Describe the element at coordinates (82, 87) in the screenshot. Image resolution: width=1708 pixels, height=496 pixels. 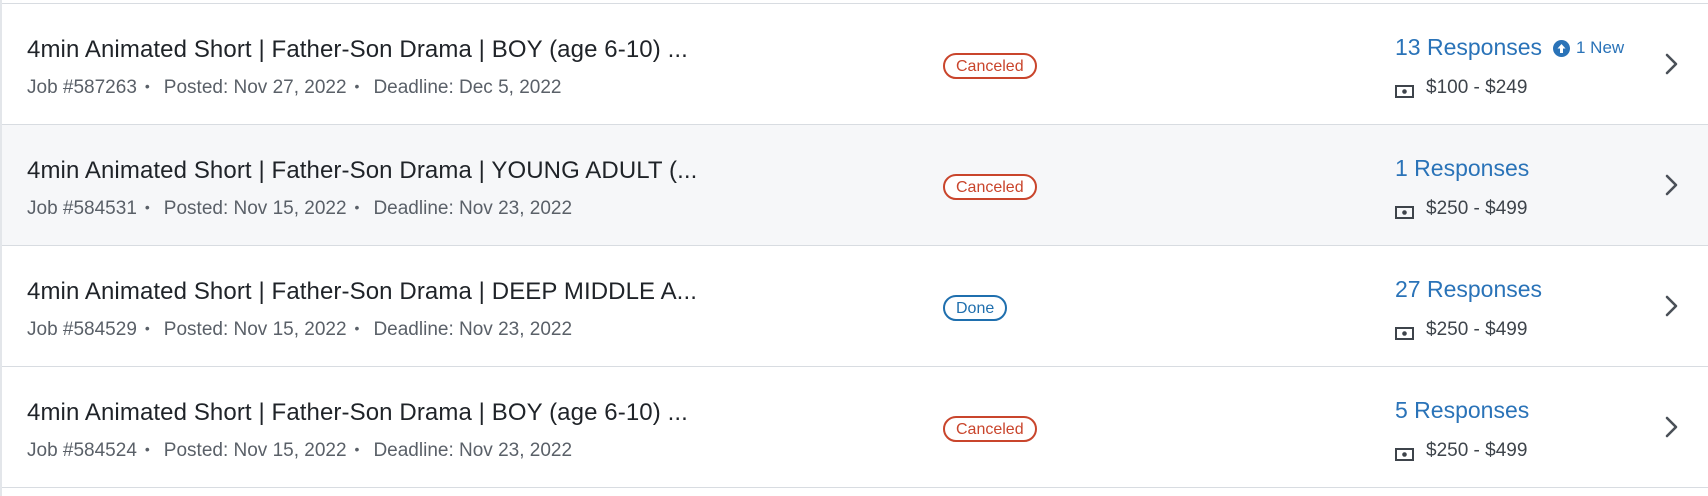
I see `job-number: Job #587263` at that location.